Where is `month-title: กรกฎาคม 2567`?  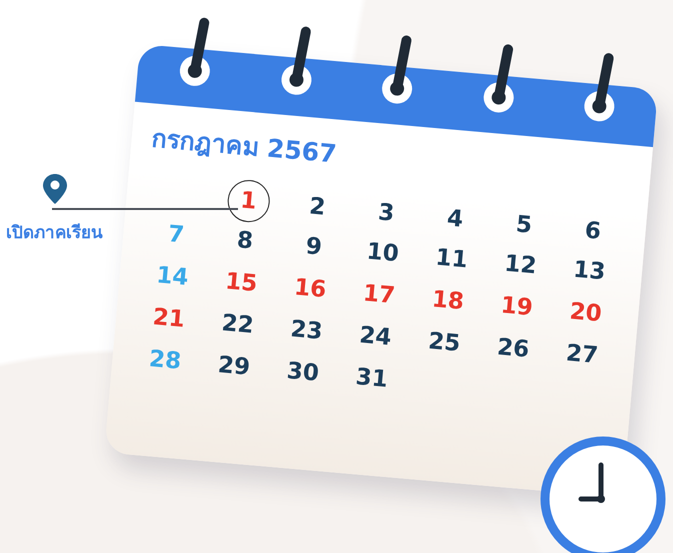
month-title: กรกฎาคม 2567 is located at coordinates (244, 146).